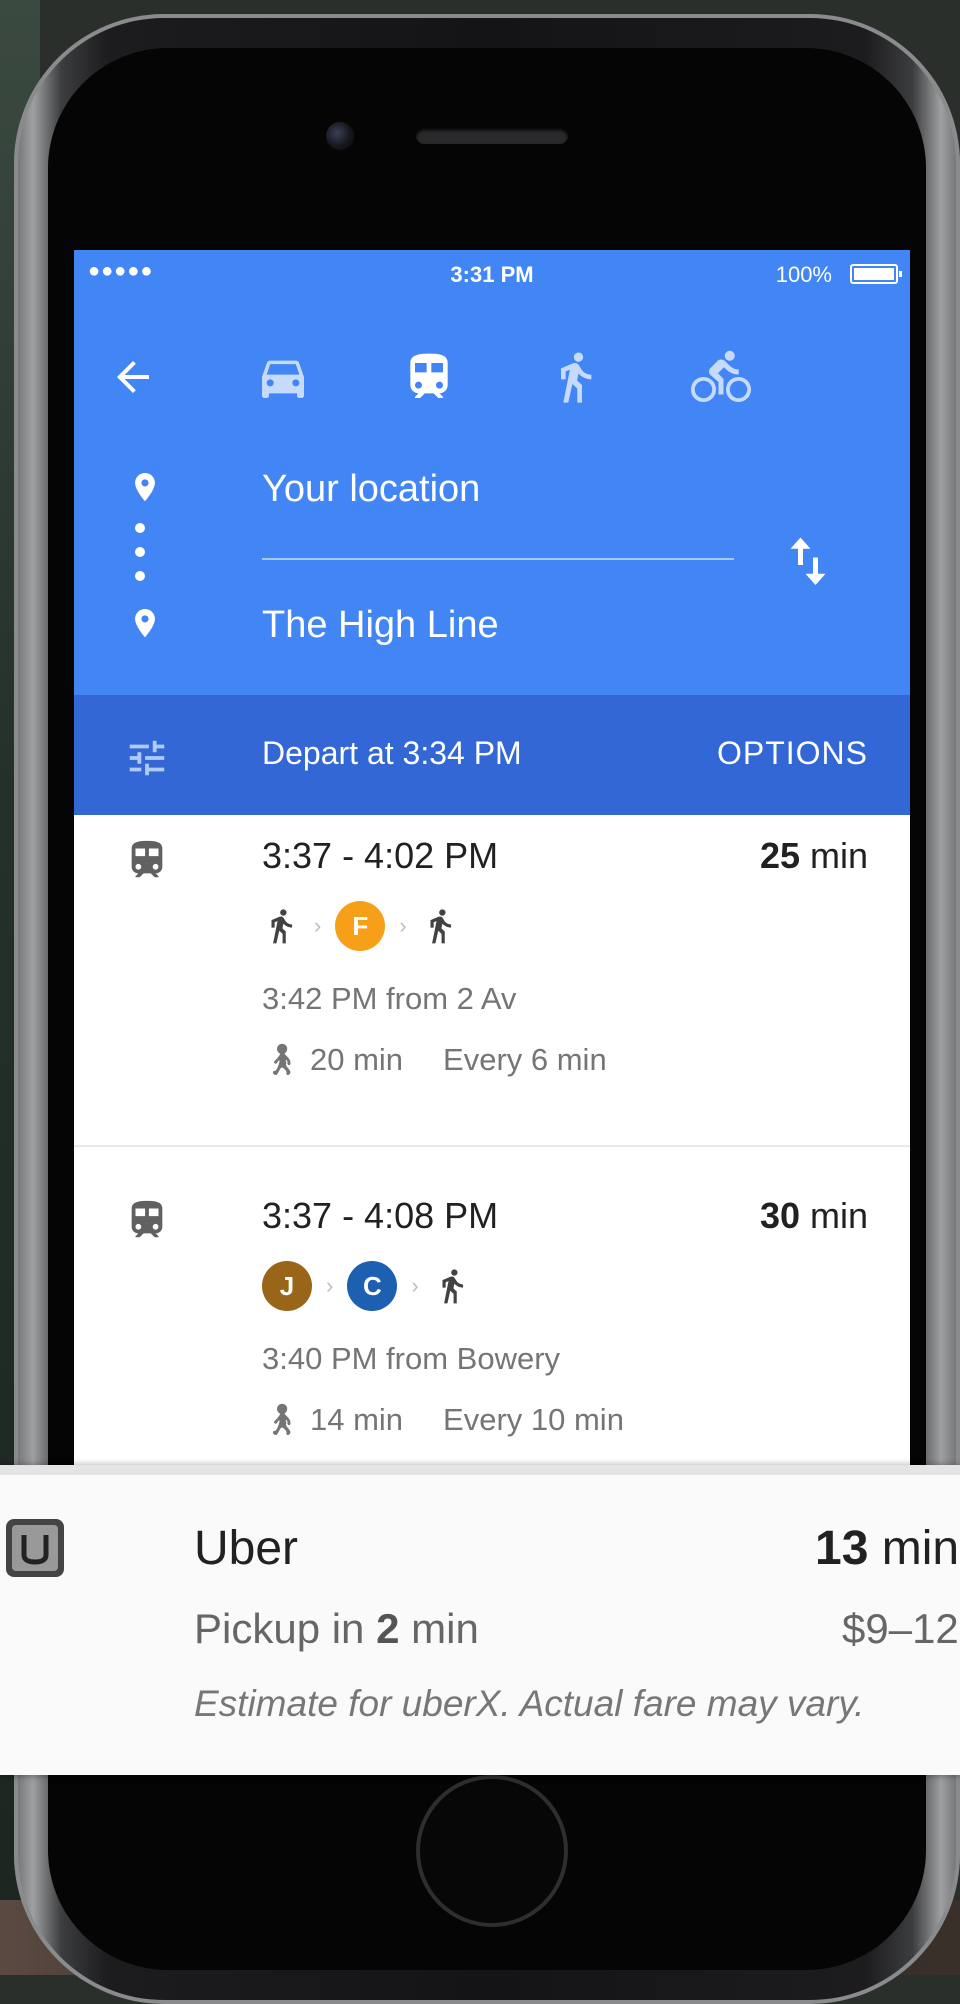  Describe the element at coordinates (356, 1059) in the screenshot. I see `walk-duration: 20 min` at that location.